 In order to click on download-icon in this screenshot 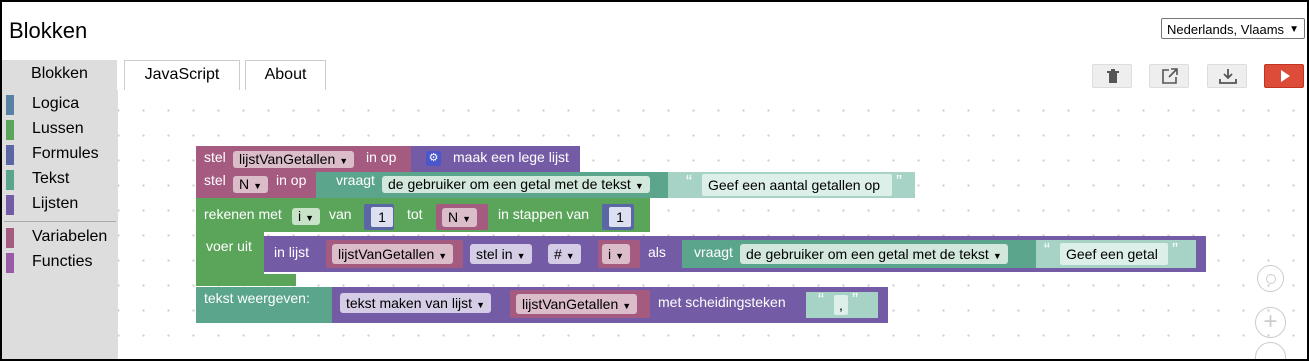, I will do `click(1228, 76)`.